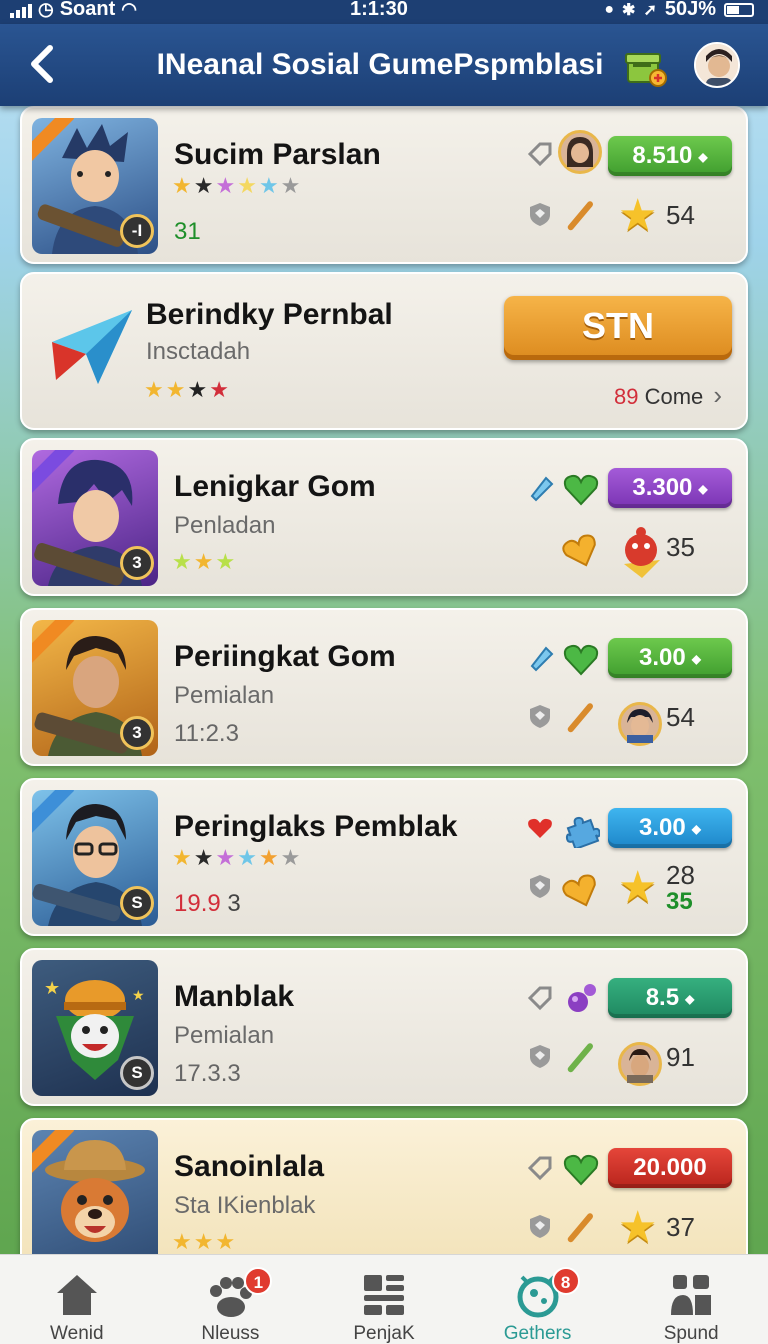 The image size is (768, 1344). What do you see at coordinates (137, 231) in the screenshot?
I see `level-badge: -I` at bounding box center [137, 231].